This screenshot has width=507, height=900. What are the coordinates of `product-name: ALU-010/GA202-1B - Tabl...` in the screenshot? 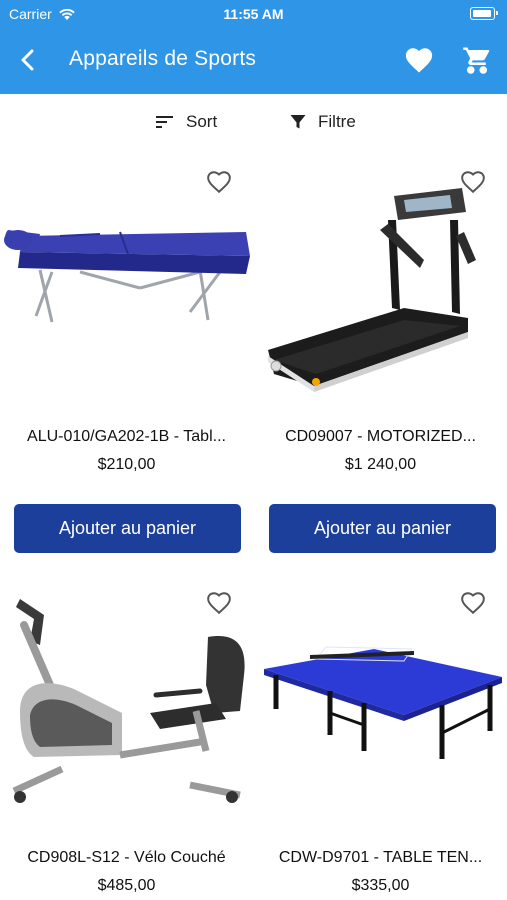 It's located at (126, 437).